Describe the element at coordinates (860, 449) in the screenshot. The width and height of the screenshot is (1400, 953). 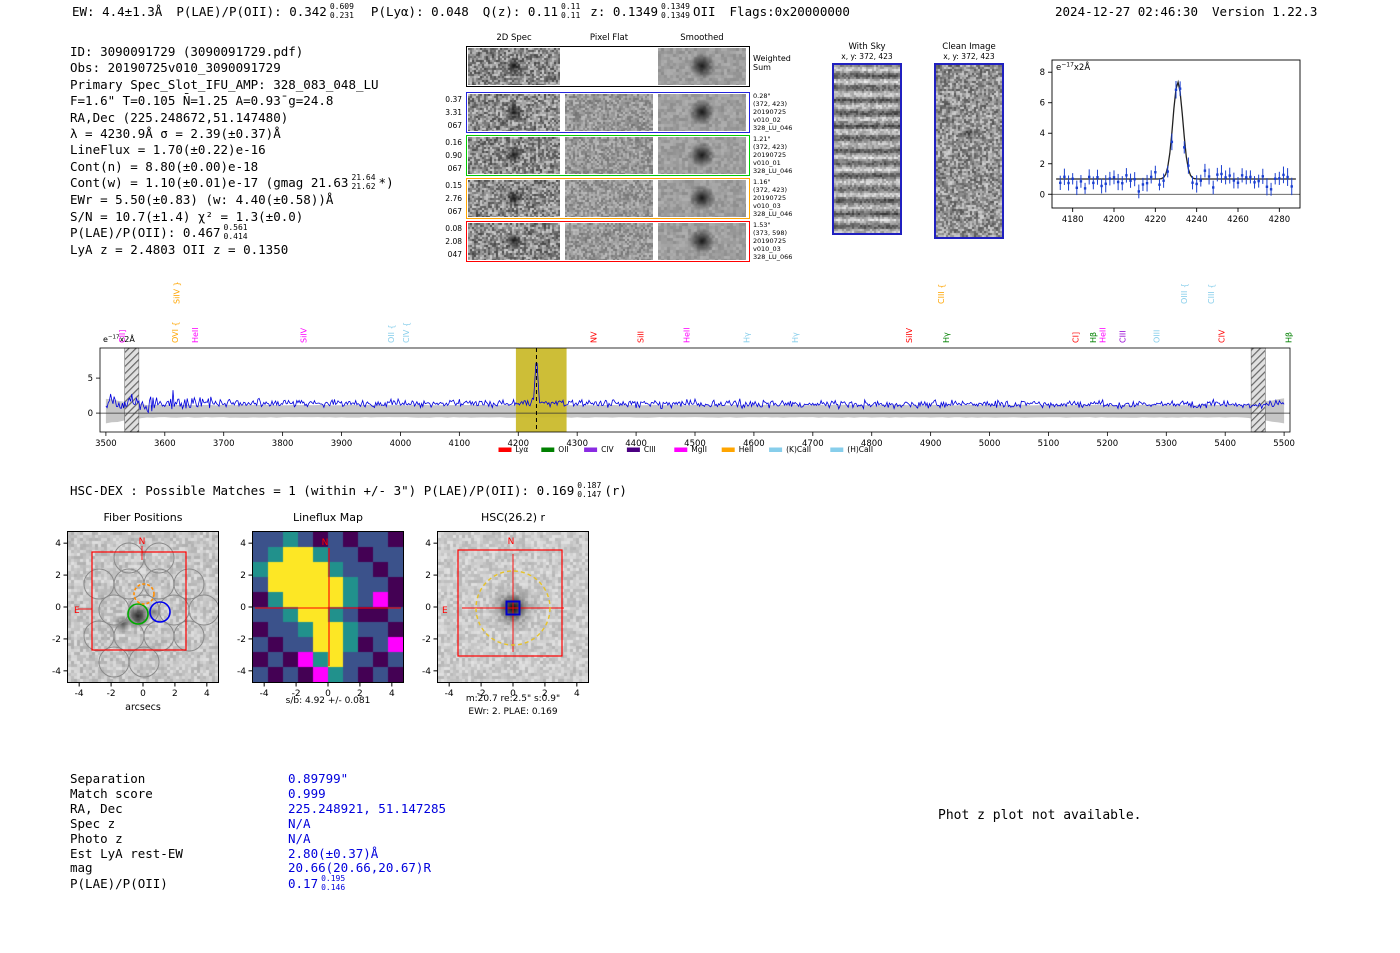
I see `svg-text: (H)CaII` at that location.